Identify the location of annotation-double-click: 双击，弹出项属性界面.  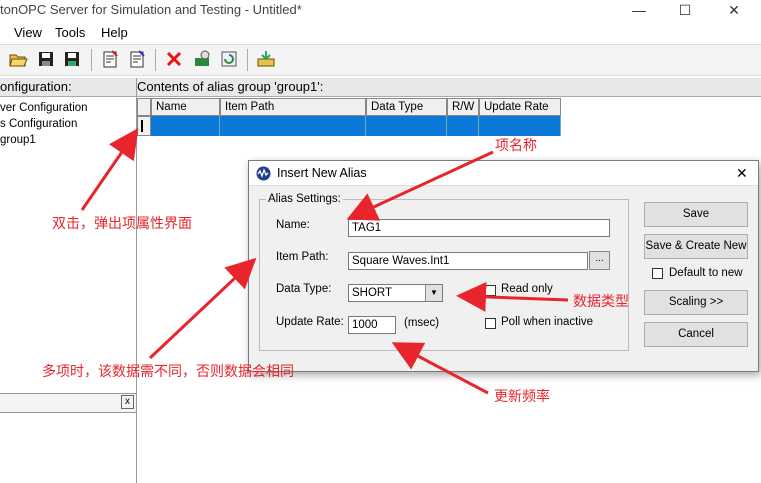
(122, 223).